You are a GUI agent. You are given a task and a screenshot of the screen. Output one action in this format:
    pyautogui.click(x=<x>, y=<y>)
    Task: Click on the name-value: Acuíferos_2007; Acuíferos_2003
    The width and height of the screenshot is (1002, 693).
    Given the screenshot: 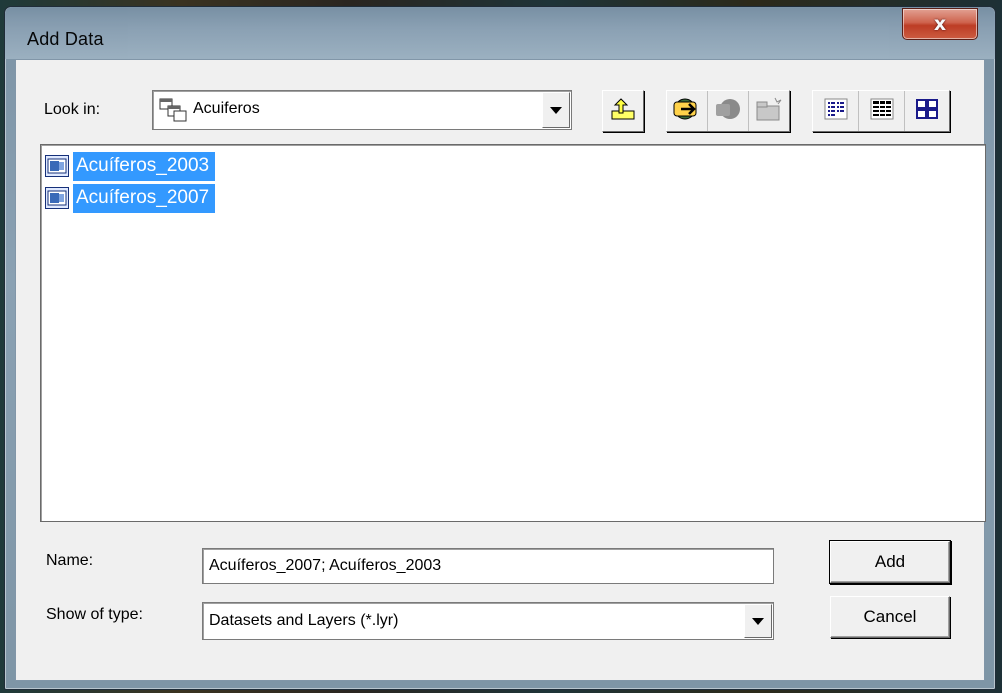 What is the action you would take?
    pyautogui.click(x=325, y=565)
    